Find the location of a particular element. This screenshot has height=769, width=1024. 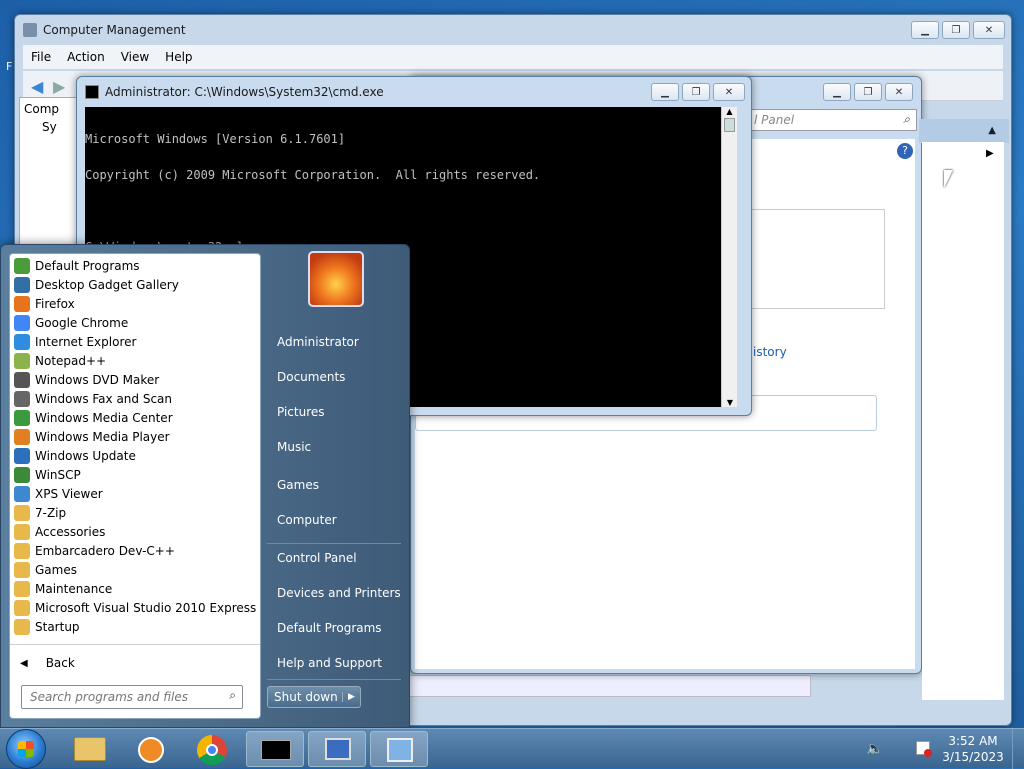

start-right-item: Computer is located at coordinates (307, 520).